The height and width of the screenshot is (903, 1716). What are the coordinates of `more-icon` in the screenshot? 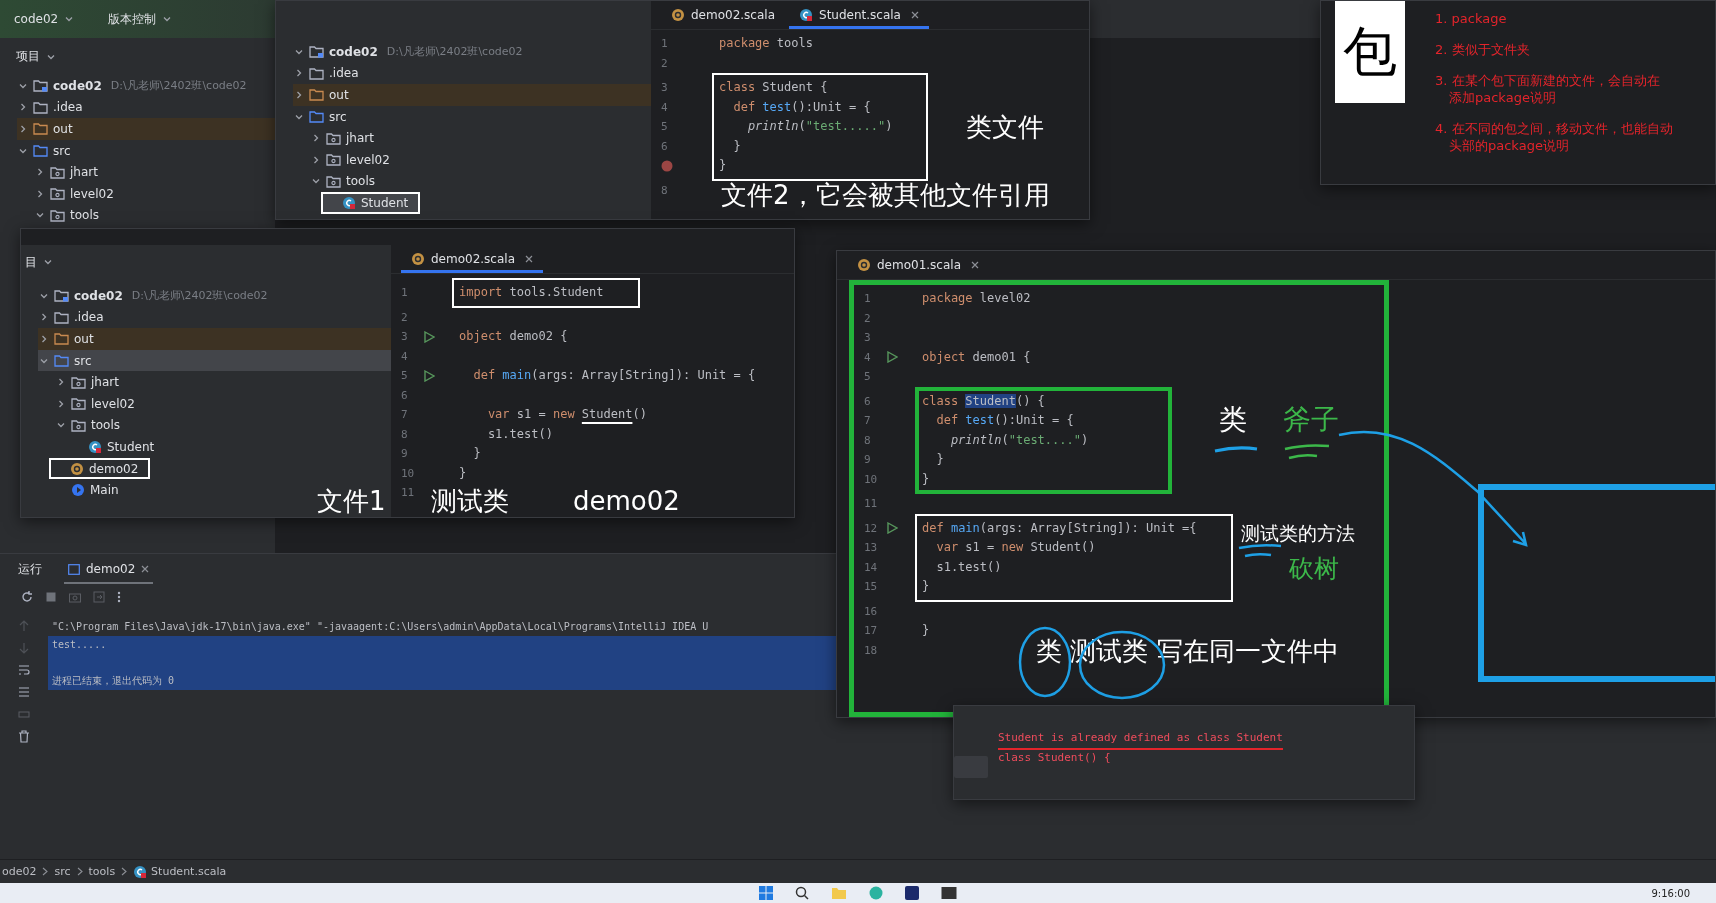 It's located at (119, 597).